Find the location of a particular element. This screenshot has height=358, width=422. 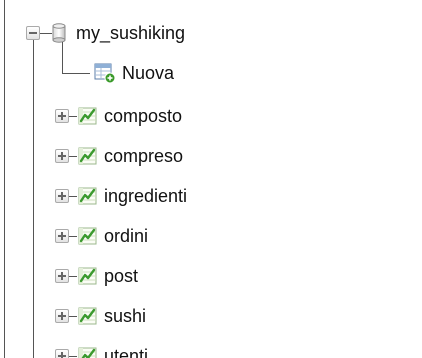

tree-item-database: my_sushiking is located at coordinates (211, 32).